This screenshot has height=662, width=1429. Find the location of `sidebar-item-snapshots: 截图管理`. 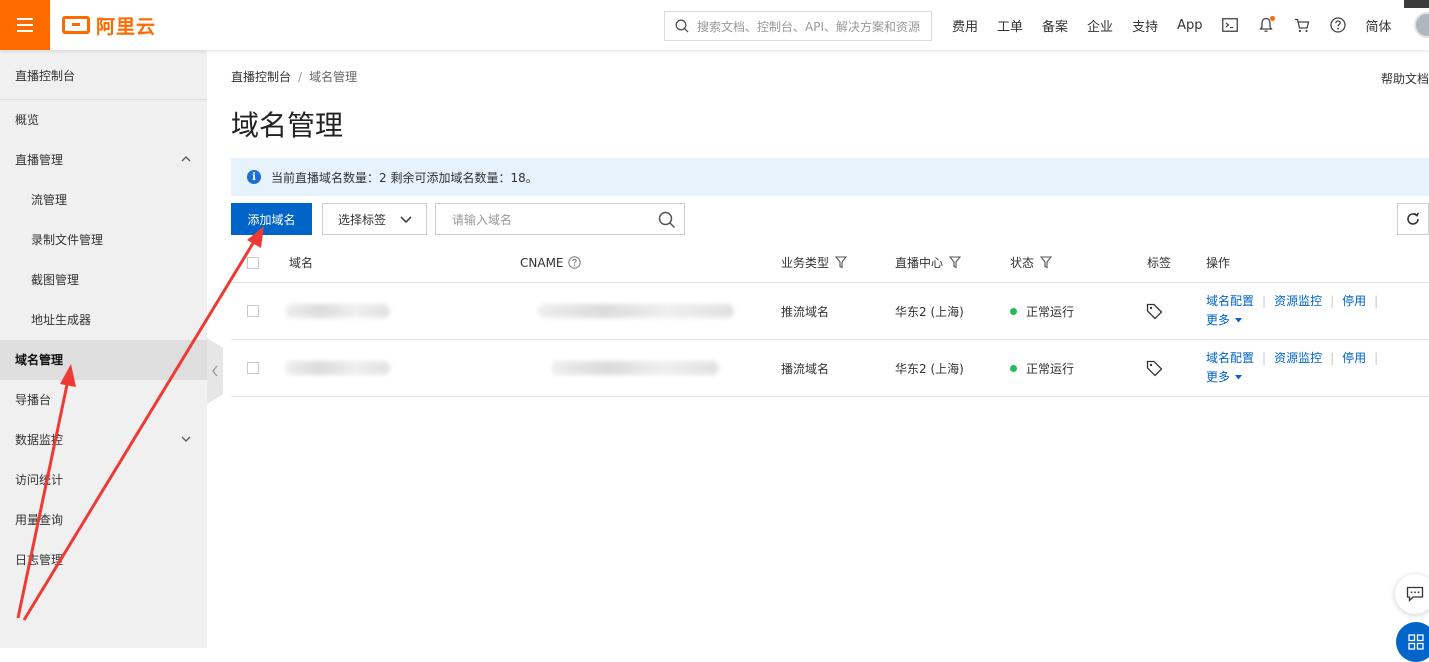

sidebar-item-snapshots: 截图管理 is located at coordinates (103, 280).